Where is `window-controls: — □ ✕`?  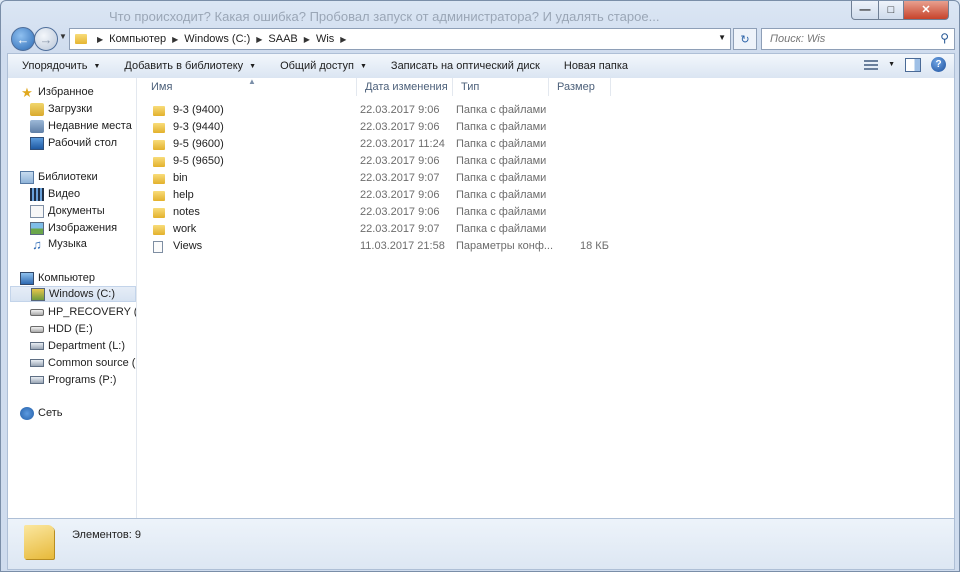 window-controls: — □ ✕ is located at coordinates (900, 10).